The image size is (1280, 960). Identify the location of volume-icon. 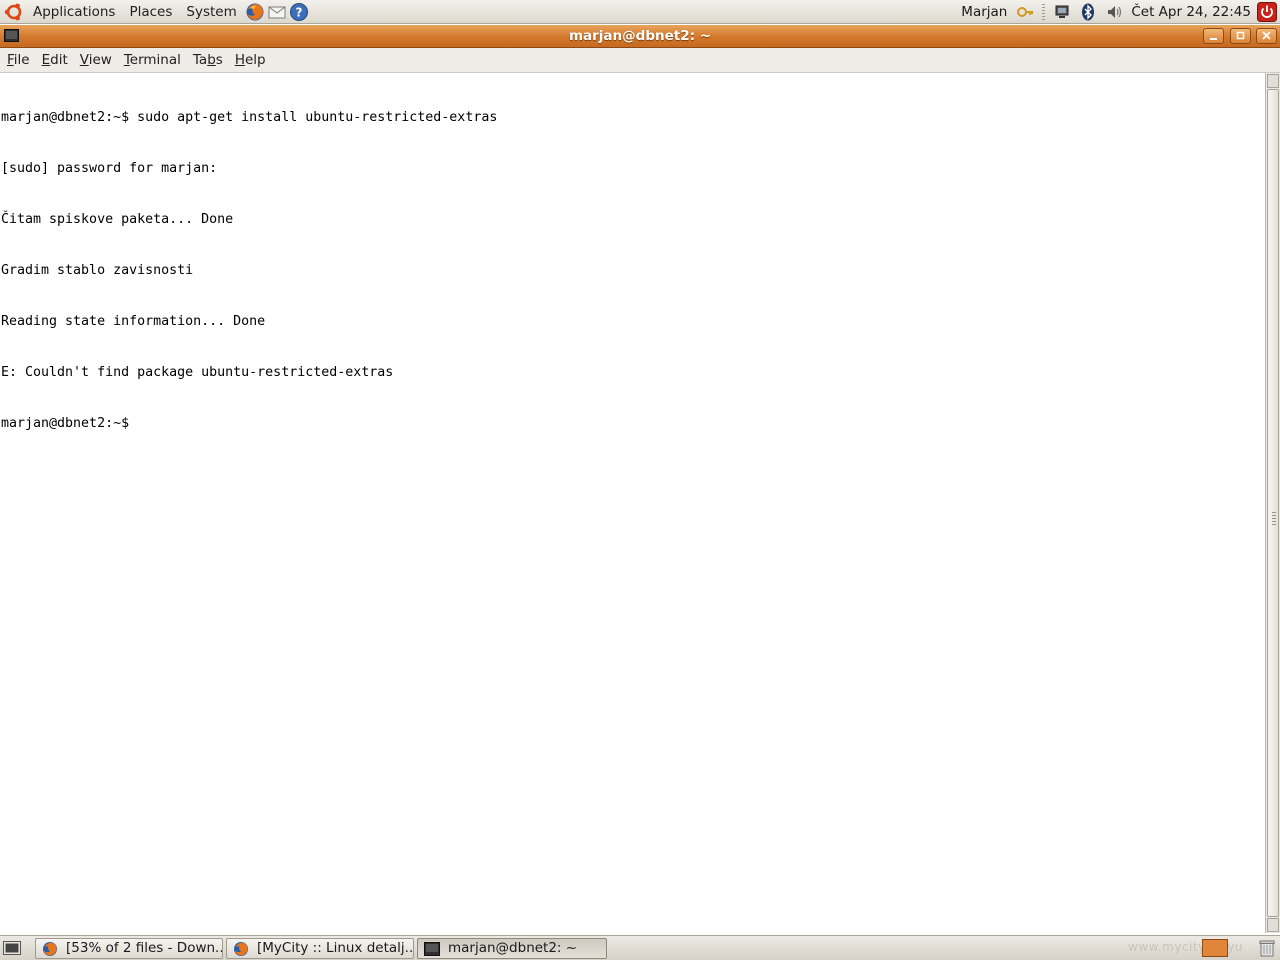
(1114, 12).